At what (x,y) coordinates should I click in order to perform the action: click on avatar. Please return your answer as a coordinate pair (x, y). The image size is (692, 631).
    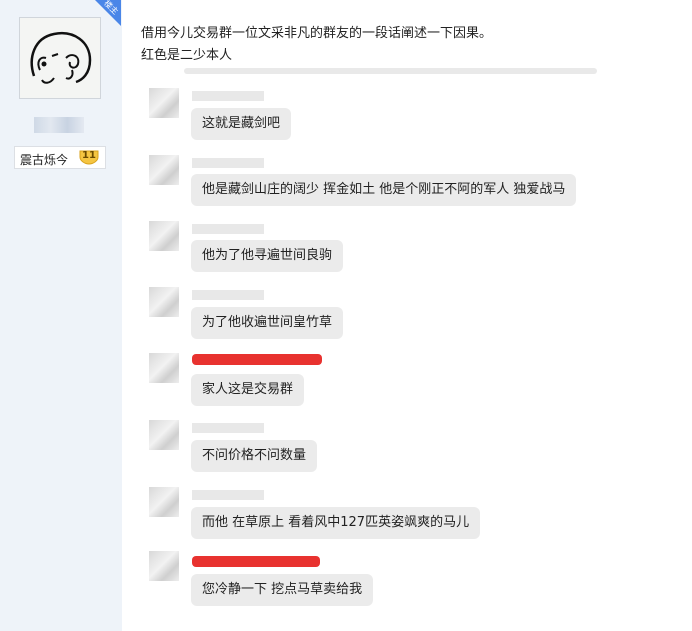
    Looking at the image, I should click on (60, 58).